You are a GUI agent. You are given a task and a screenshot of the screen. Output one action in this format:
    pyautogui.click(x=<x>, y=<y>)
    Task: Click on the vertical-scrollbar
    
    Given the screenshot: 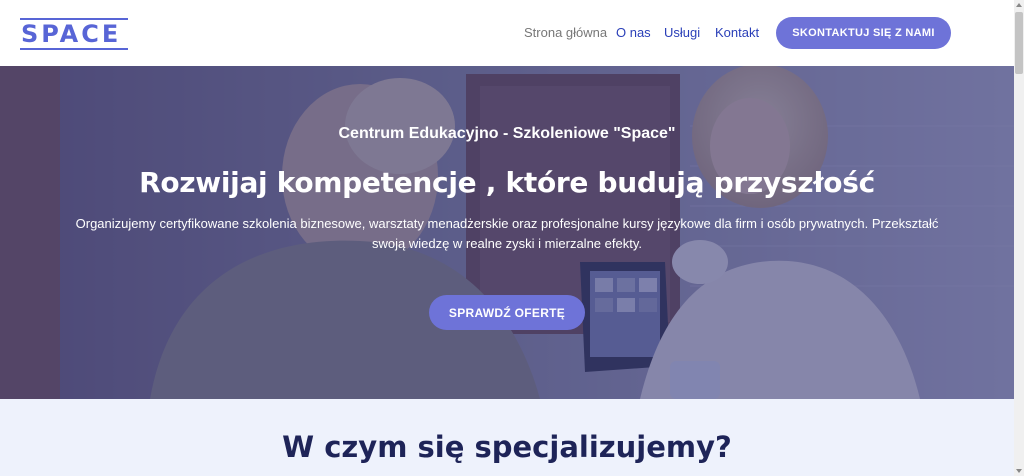 What is the action you would take?
    pyautogui.click(x=1019, y=238)
    